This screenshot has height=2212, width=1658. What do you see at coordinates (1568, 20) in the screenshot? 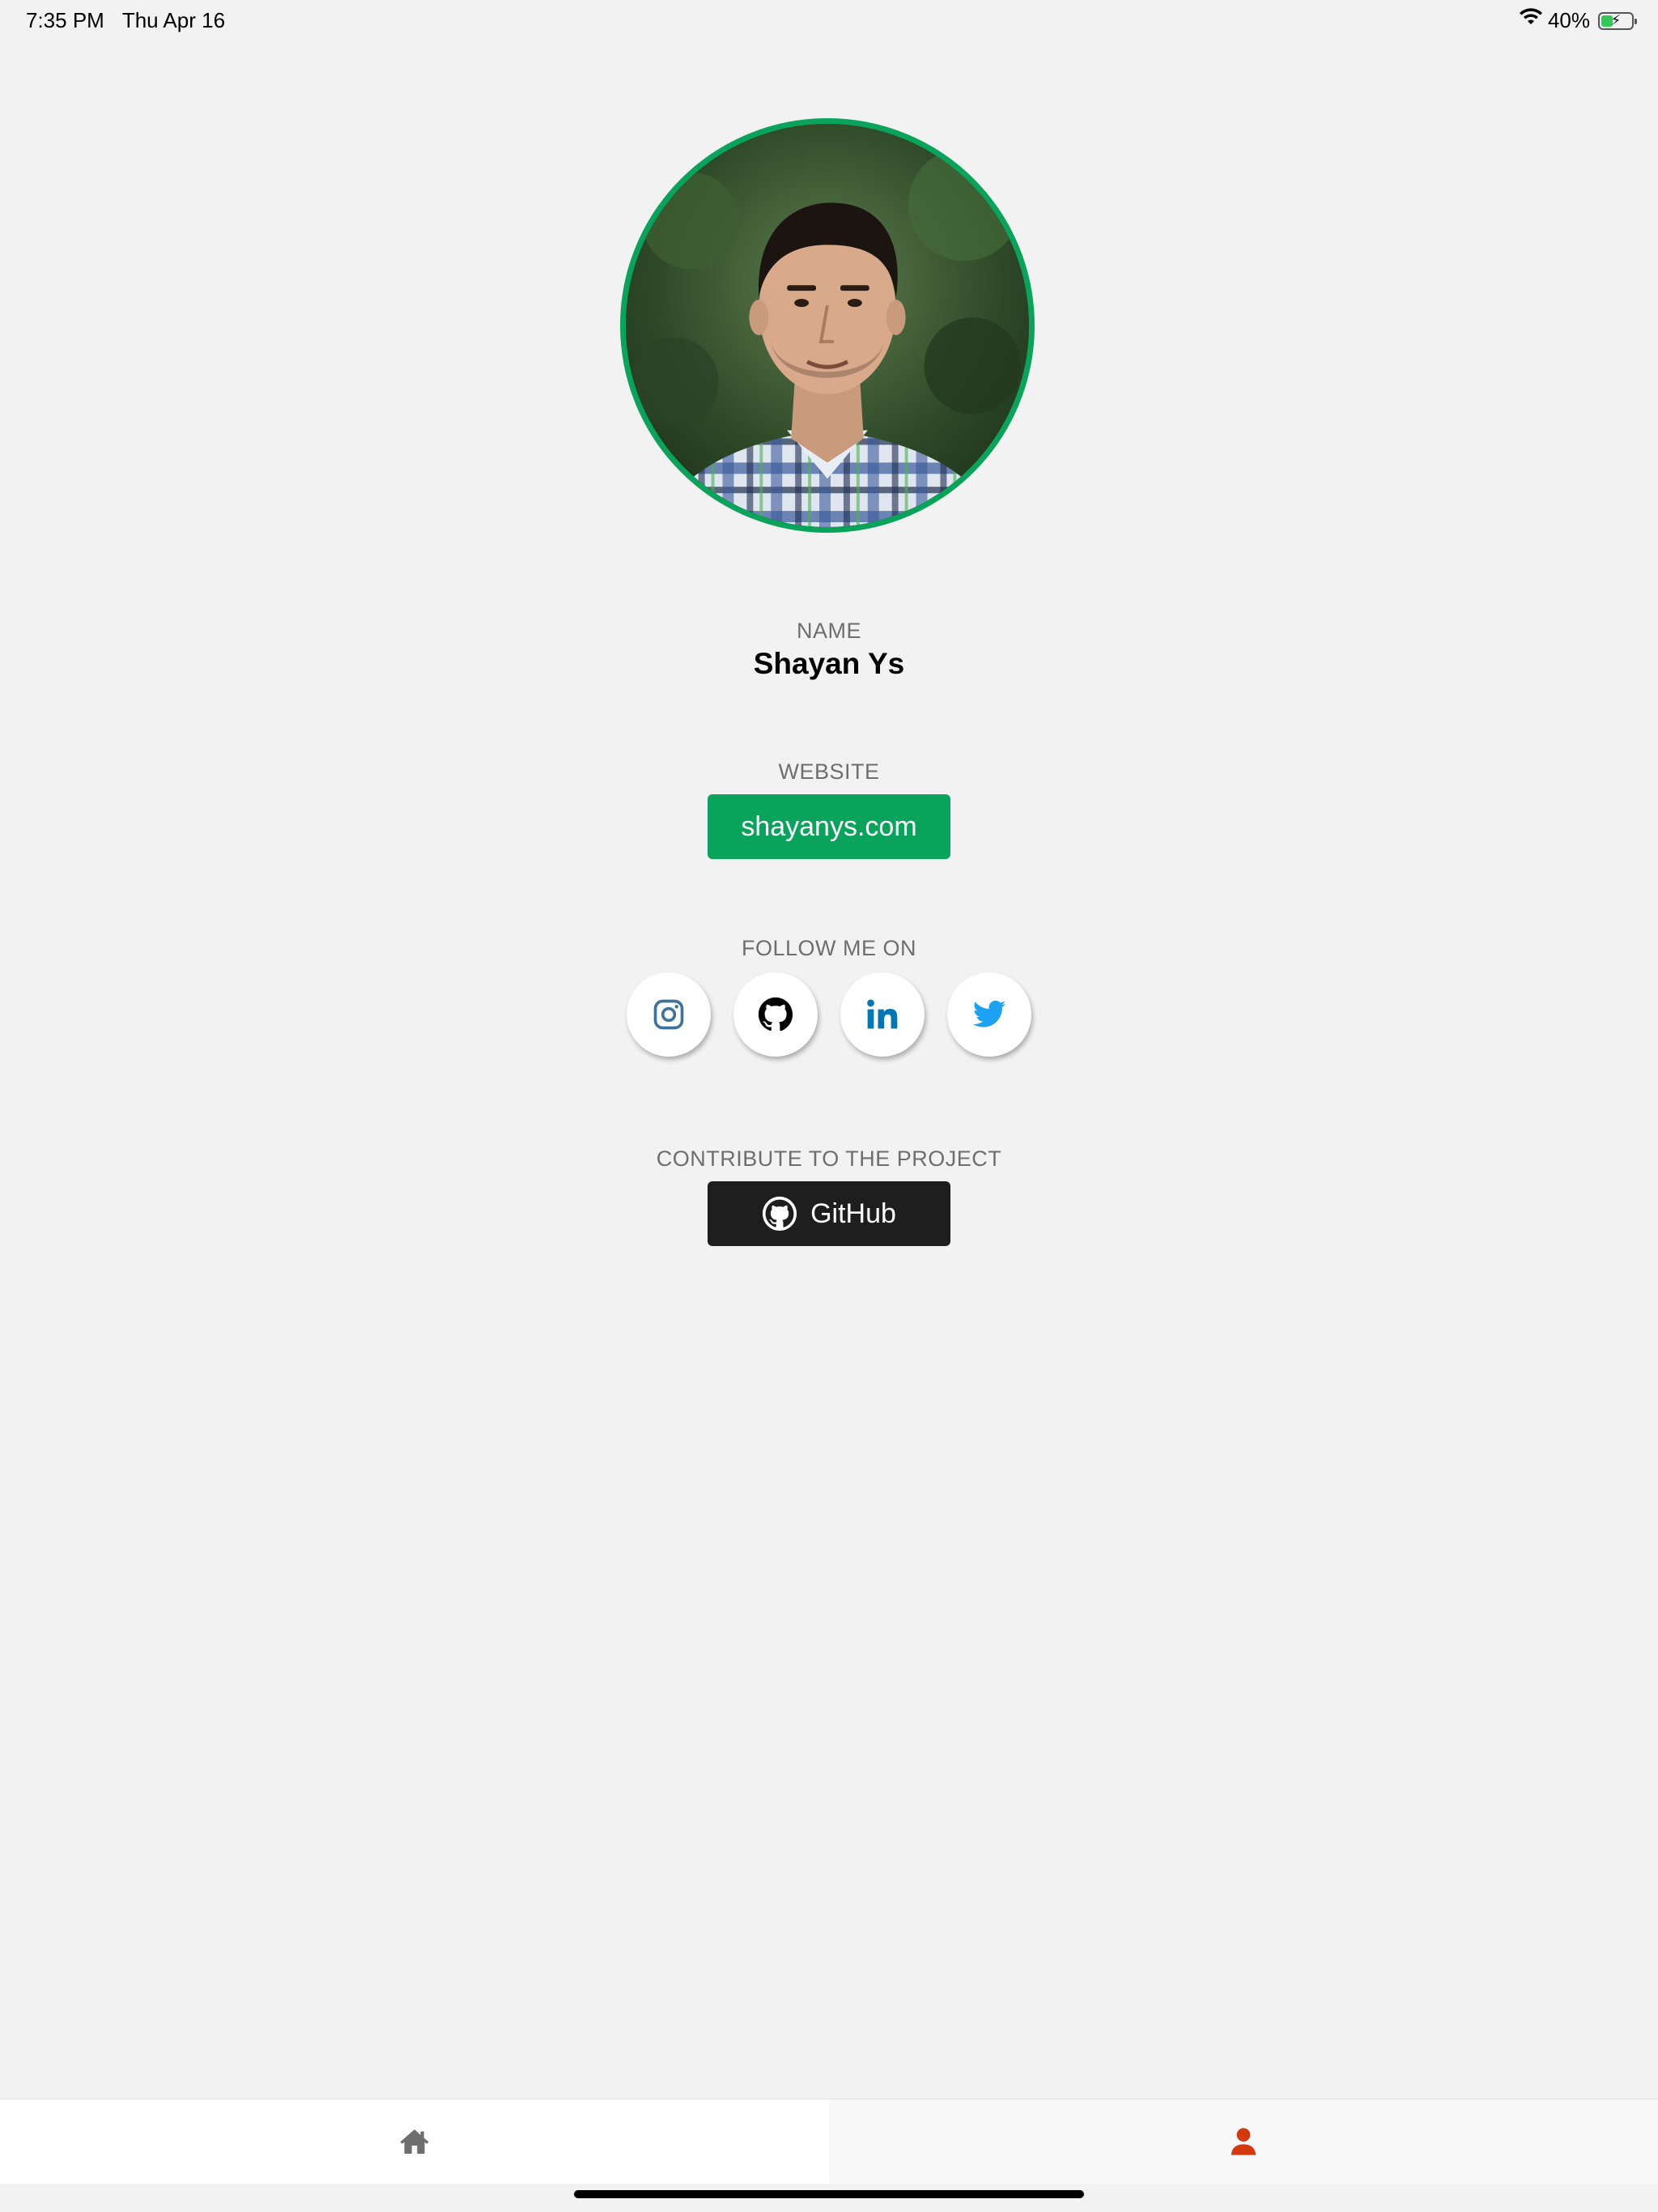
I see `battery-percent: 40%` at bounding box center [1568, 20].